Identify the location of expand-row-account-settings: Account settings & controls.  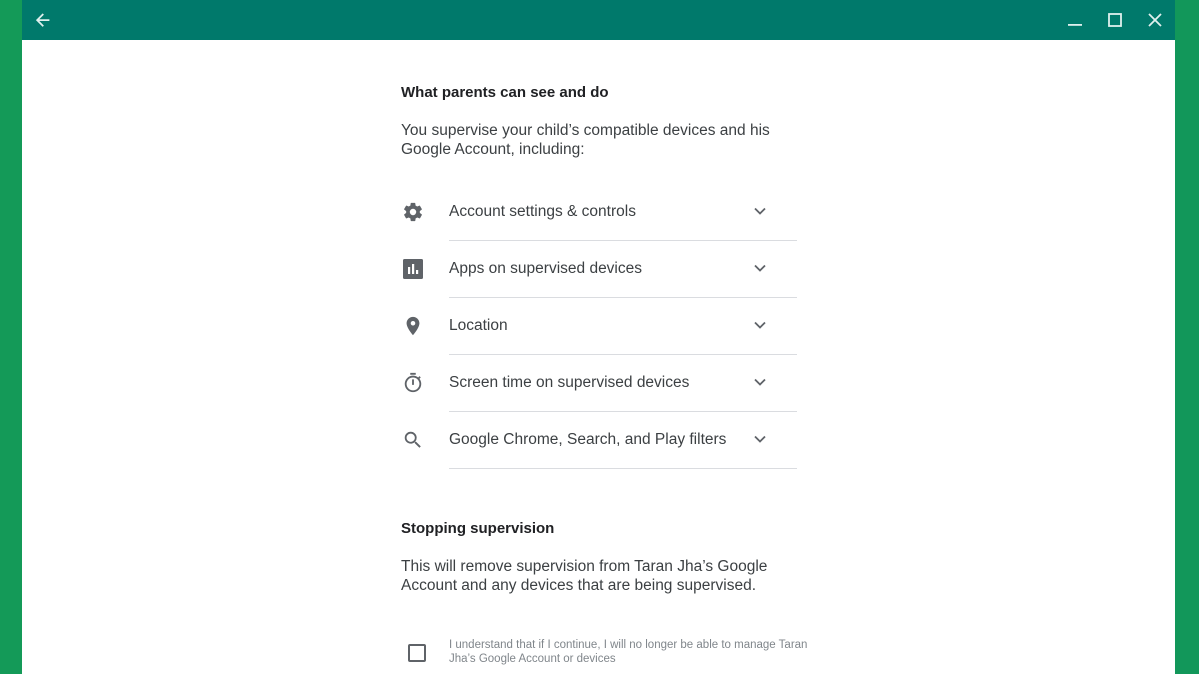
(599, 212).